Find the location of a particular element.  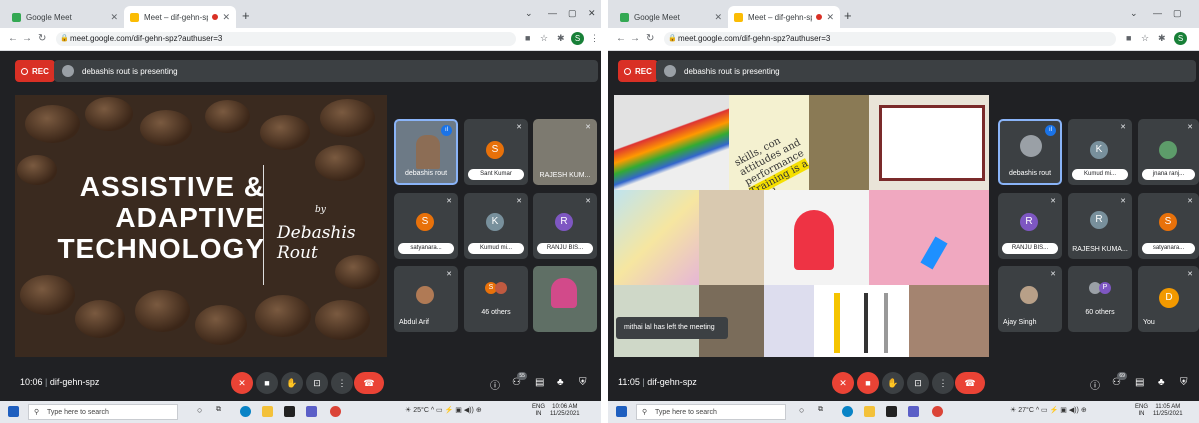

participant-tile: ✕ Ajay Singh is located at coordinates (1030, 299).